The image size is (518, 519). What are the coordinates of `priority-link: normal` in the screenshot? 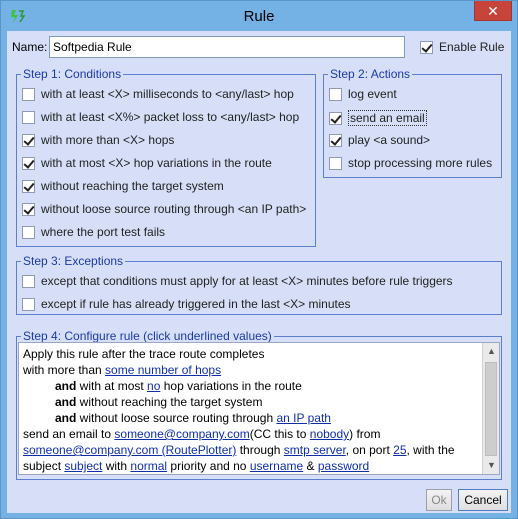 It's located at (148, 466).